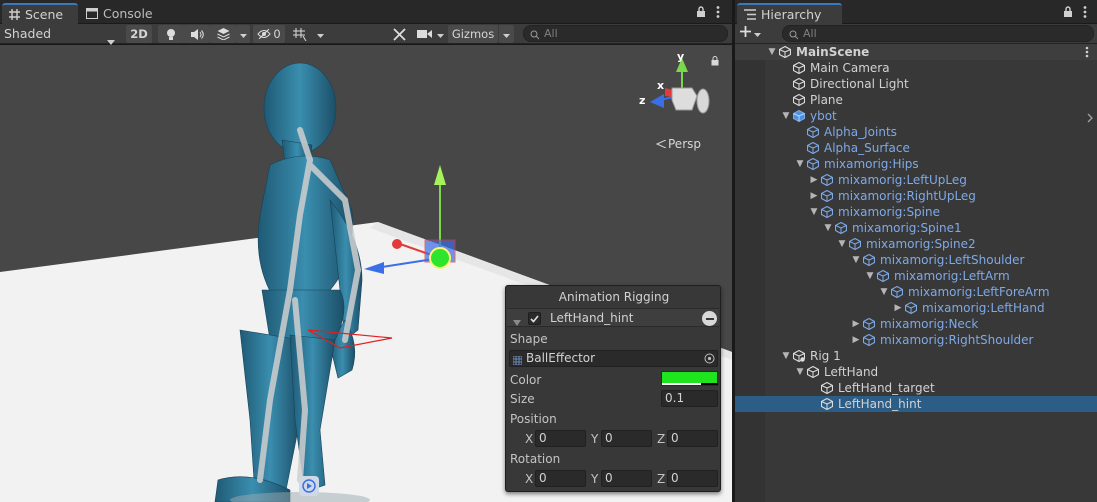 The height and width of the screenshot is (502, 1097). I want to click on hierarchy-row: ▼ mixamorig:Spine, so click(916, 212).